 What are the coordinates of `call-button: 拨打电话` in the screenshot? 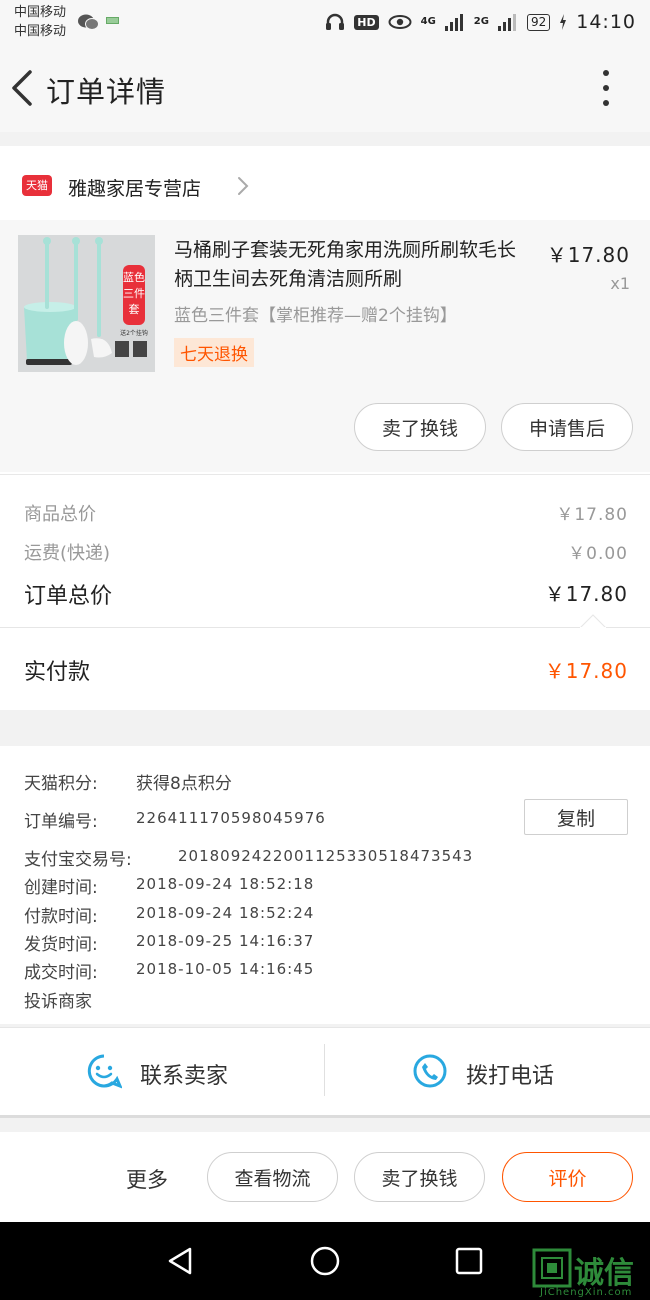 It's located at (510, 1074).